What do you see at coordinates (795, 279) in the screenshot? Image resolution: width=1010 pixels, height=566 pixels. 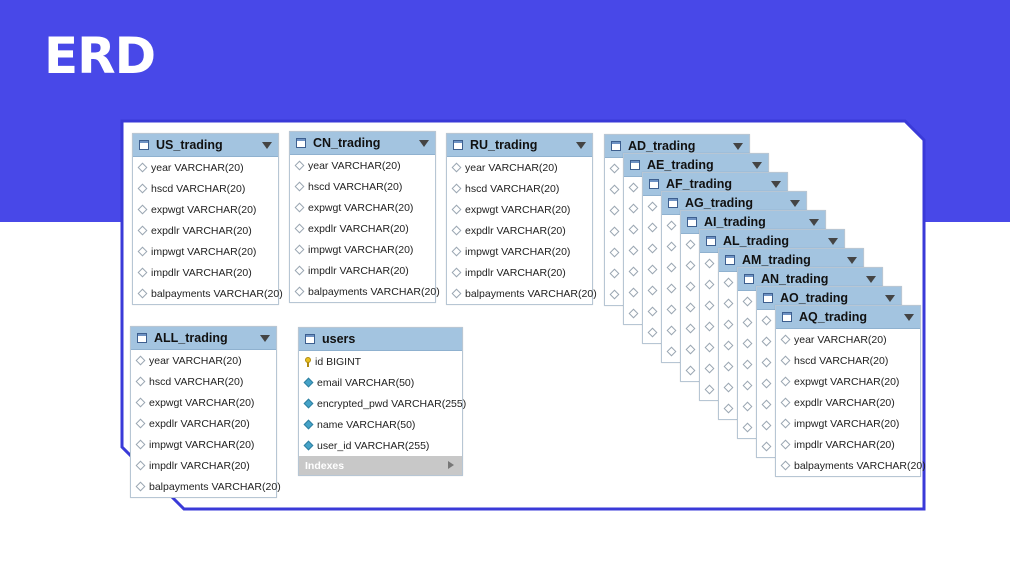 I see `table-name: AN_trading` at bounding box center [795, 279].